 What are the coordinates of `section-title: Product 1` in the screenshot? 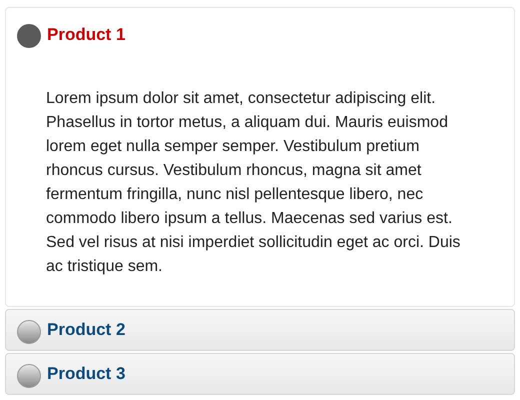 It's located at (86, 35).